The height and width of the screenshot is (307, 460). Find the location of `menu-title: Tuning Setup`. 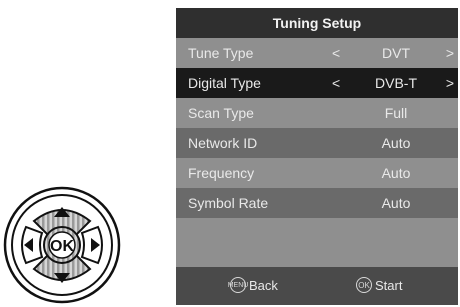

menu-title: Tuning Setup is located at coordinates (317, 23).